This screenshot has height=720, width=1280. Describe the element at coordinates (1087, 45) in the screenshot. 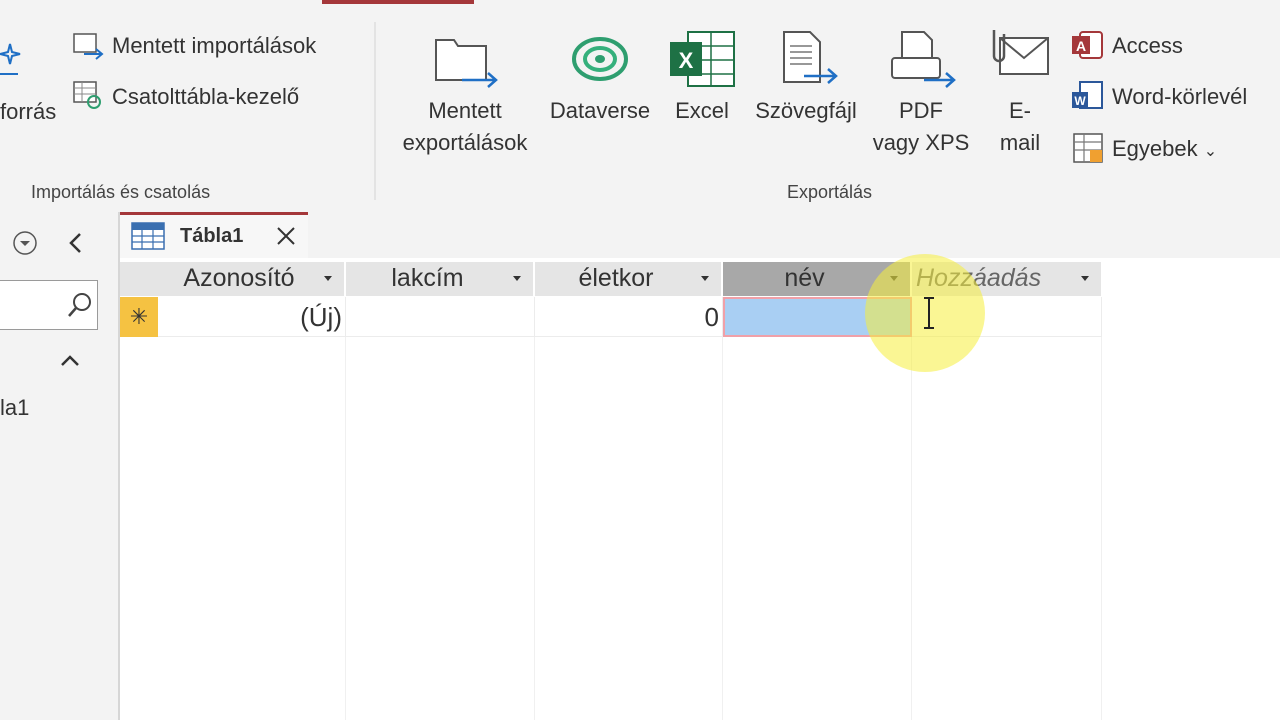

I see `access-icon: A` at that location.